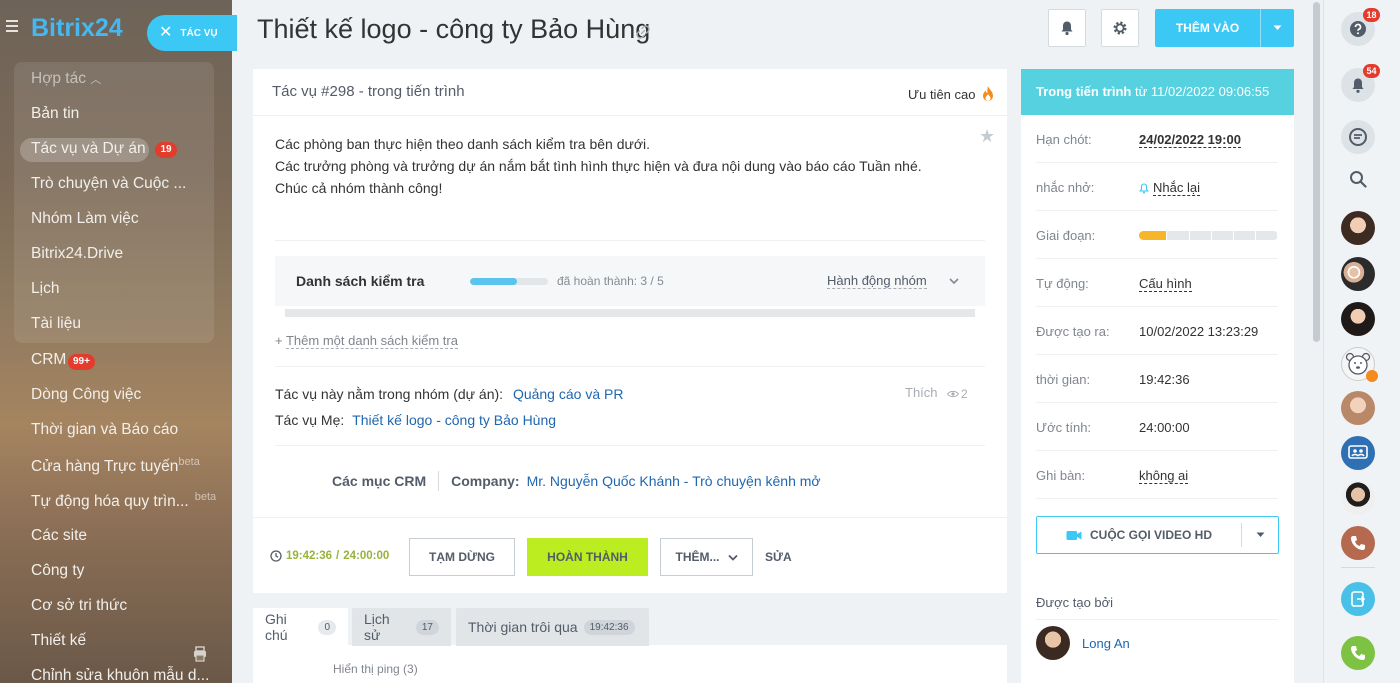  Describe the element at coordinates (454, 420) in the screenshot. I see `parent-task-link: Thiết kế logo - công ty Bảo Hùng` at that location.